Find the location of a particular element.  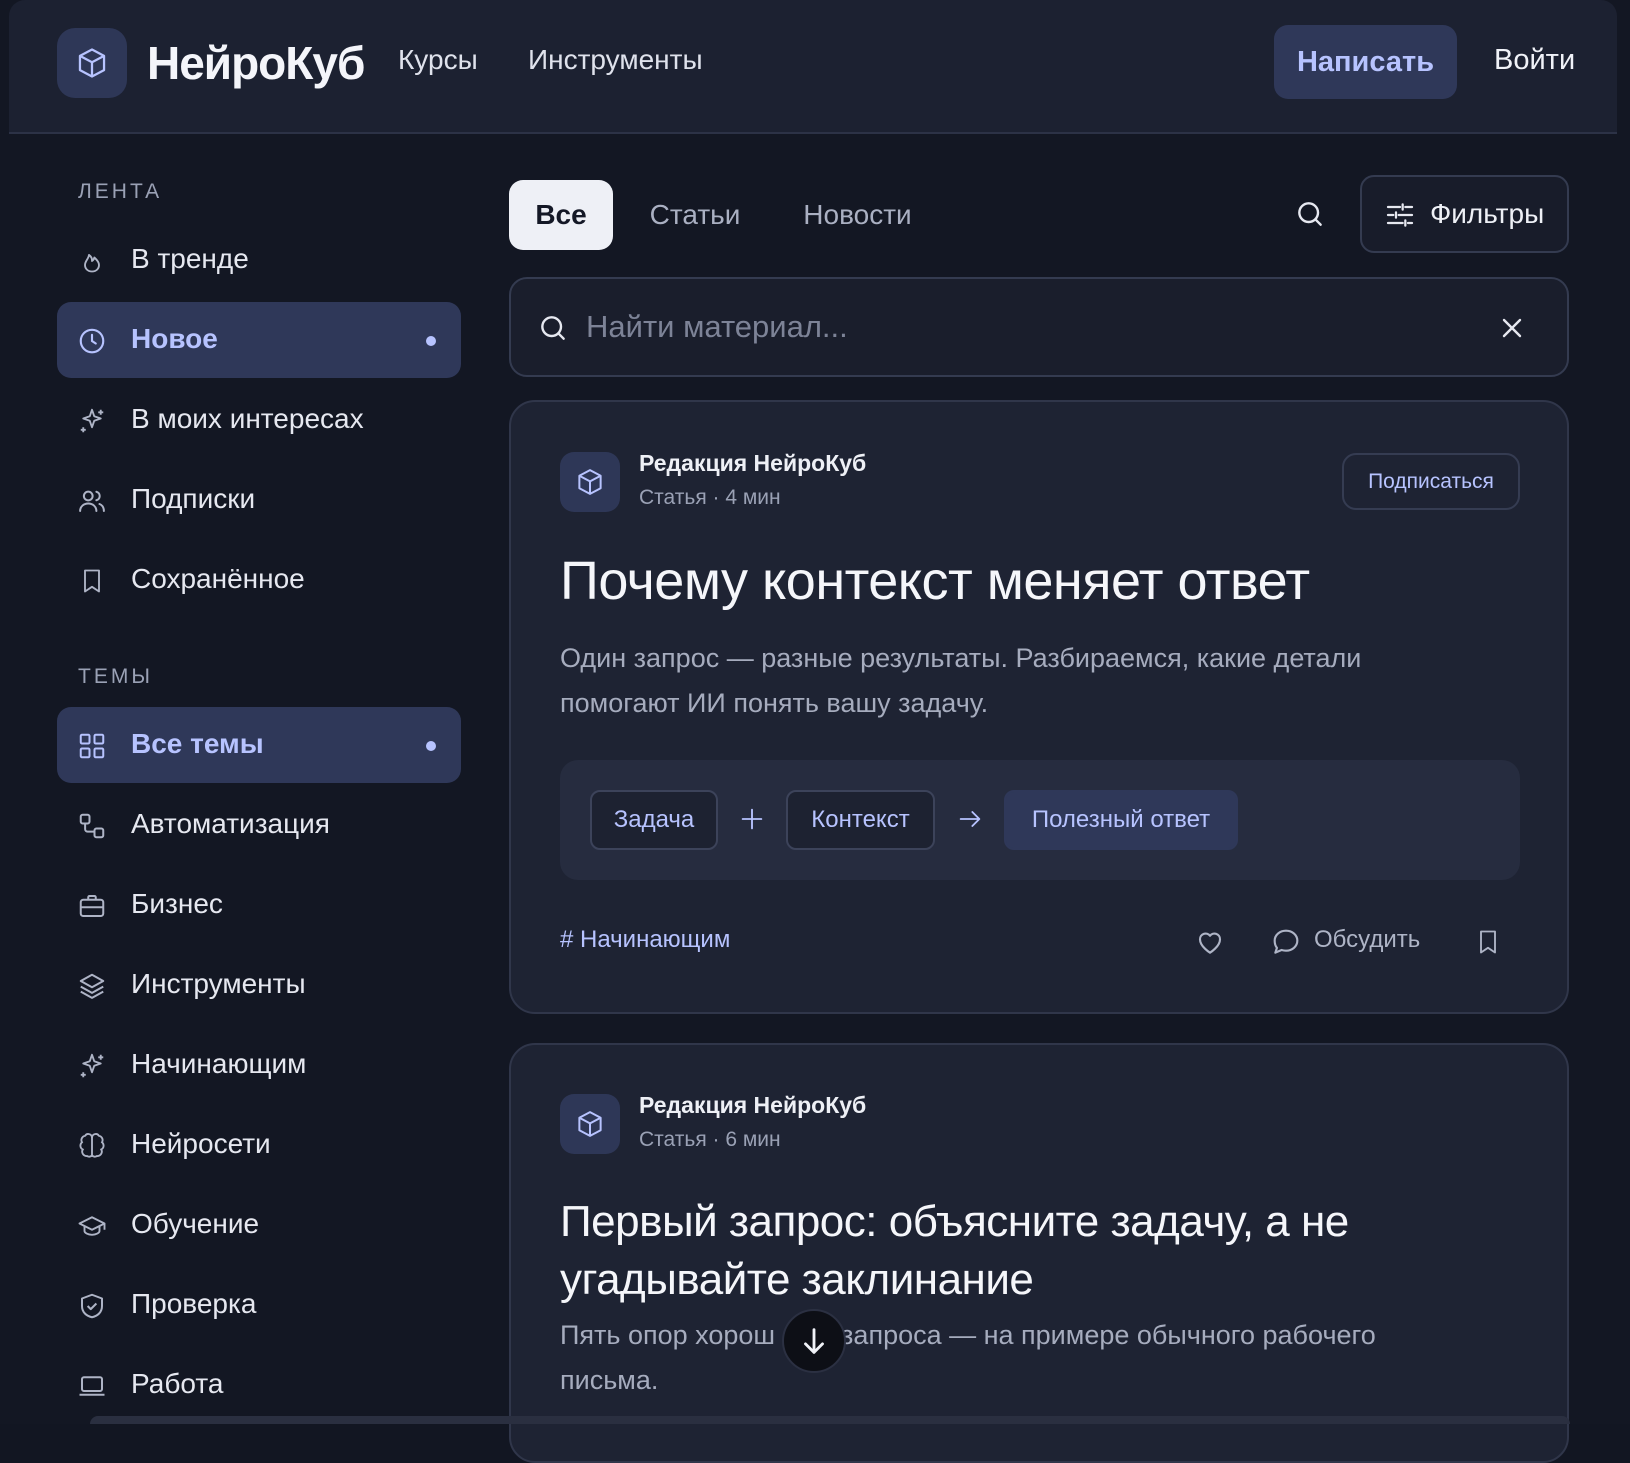

sliders-icon is located at coordinates (1400, 215).